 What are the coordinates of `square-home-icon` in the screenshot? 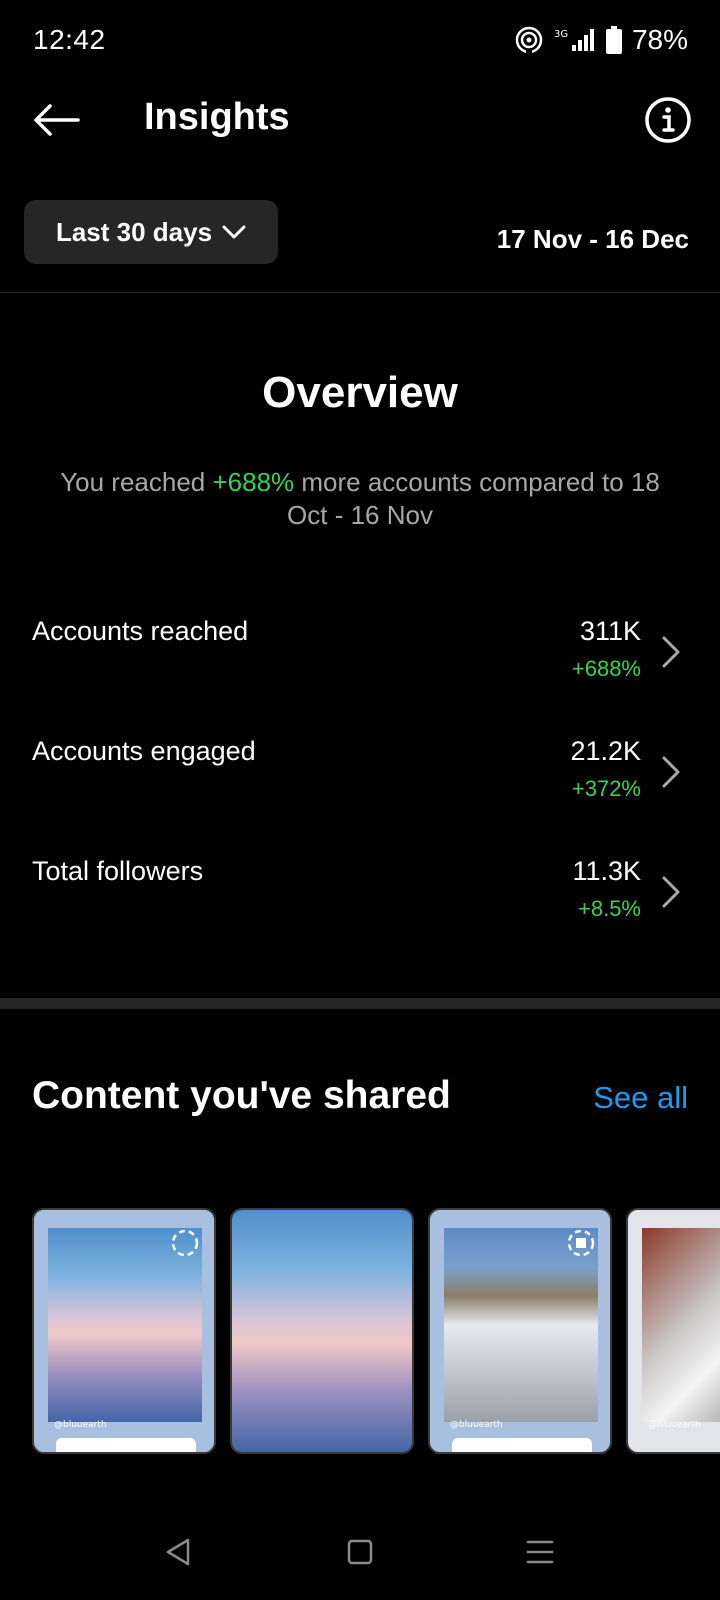 It's located at (360, 1552).